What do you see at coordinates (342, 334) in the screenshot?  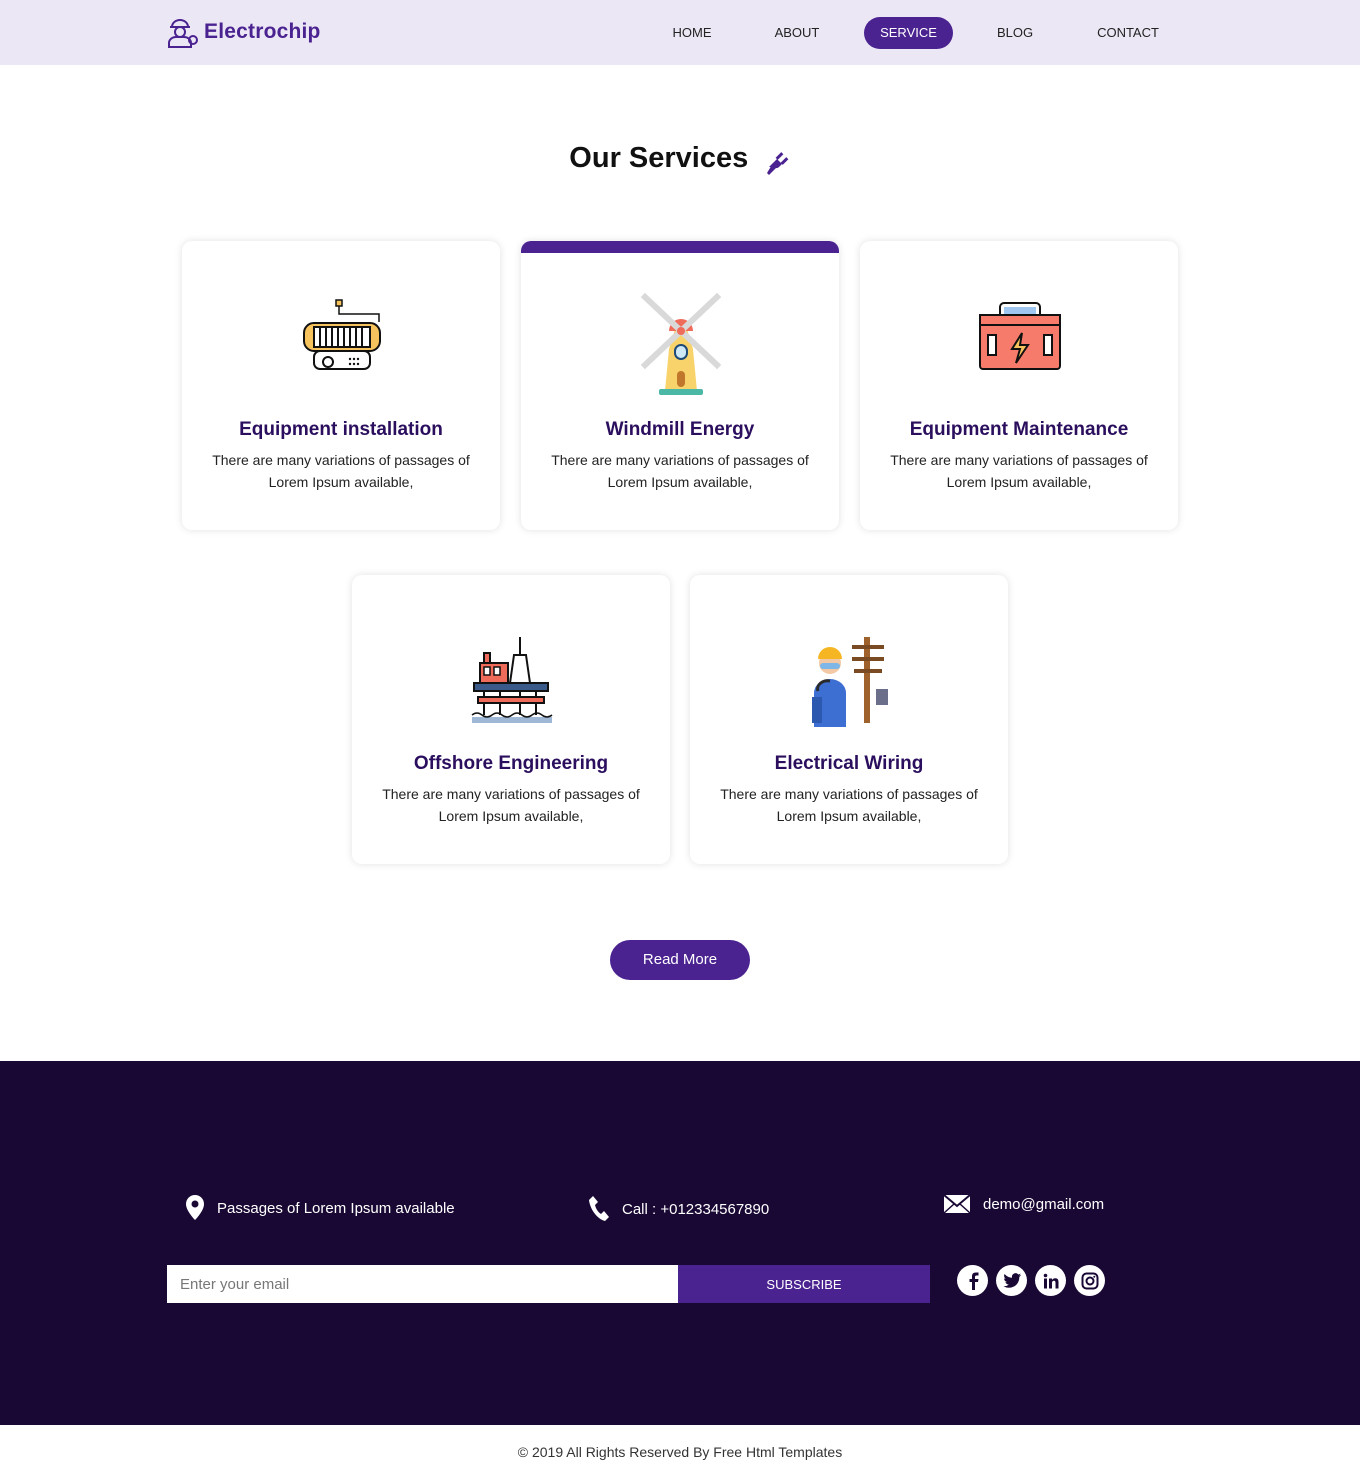 I see `generator-icon` at bounding box center [342, 334].